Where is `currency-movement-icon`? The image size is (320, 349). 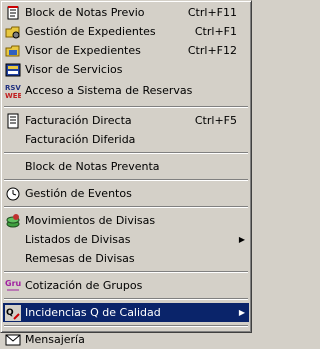
currency-movement-icon is located at coordinates (13, 221).